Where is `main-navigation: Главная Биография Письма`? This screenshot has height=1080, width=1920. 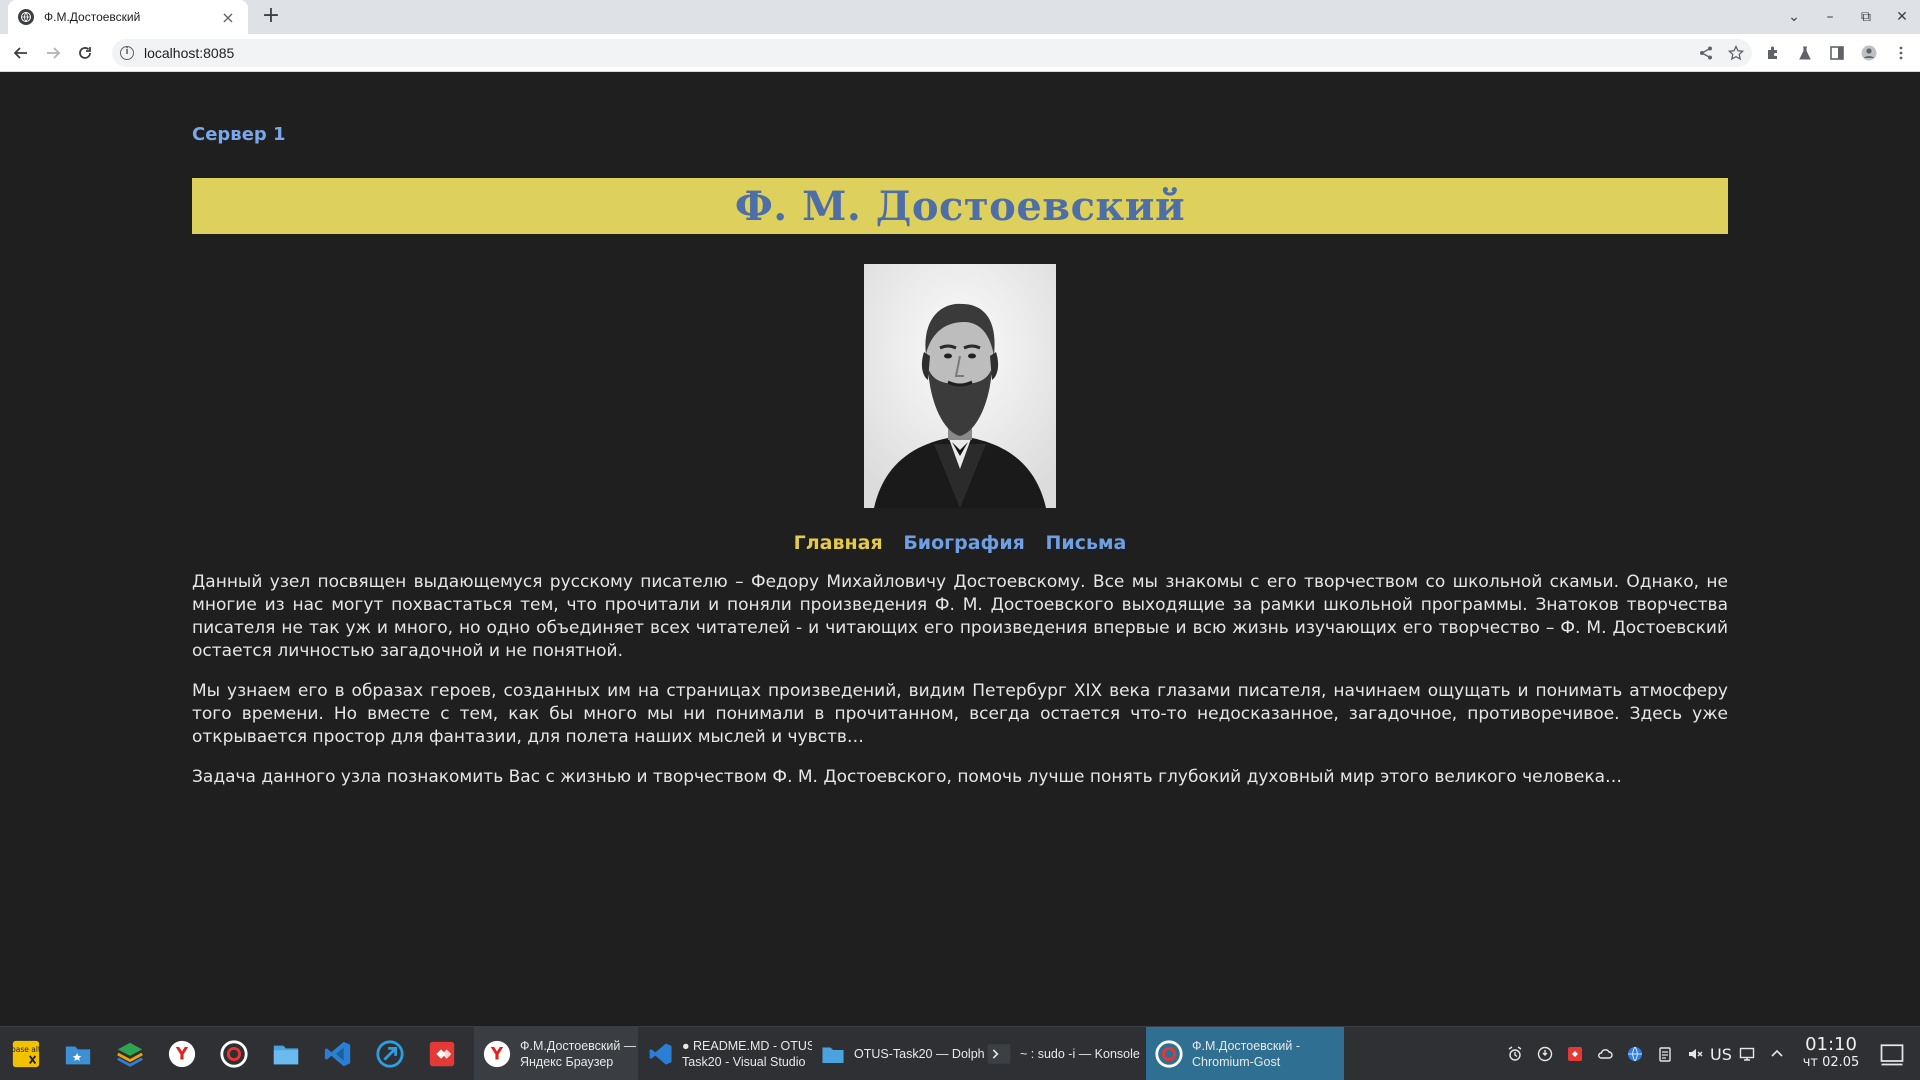 main-navigation: Главная Биография Письма is located at coordinates (960, 543).